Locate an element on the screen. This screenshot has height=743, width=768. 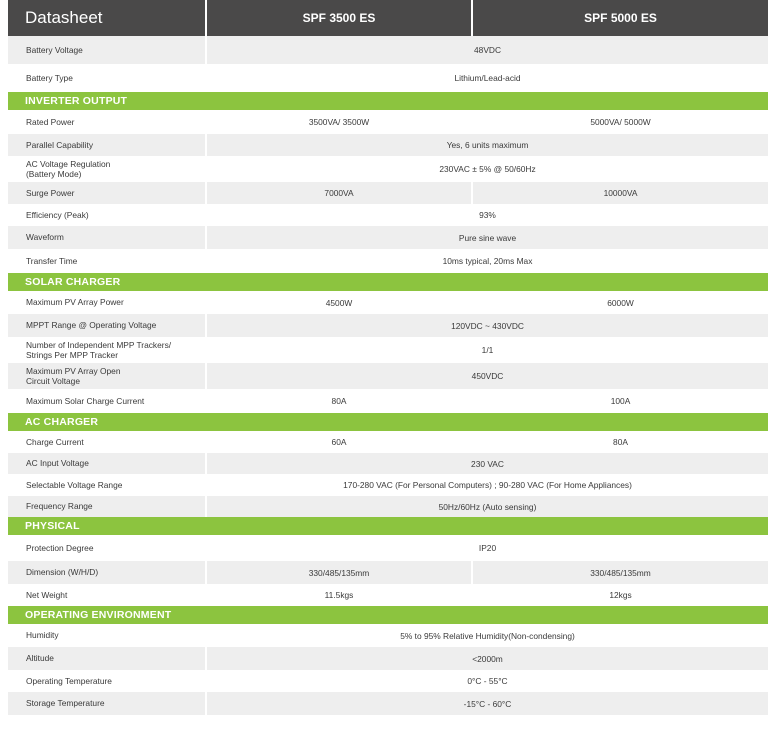
row-label: Parallel Capability is located at coordinates (107, 145).